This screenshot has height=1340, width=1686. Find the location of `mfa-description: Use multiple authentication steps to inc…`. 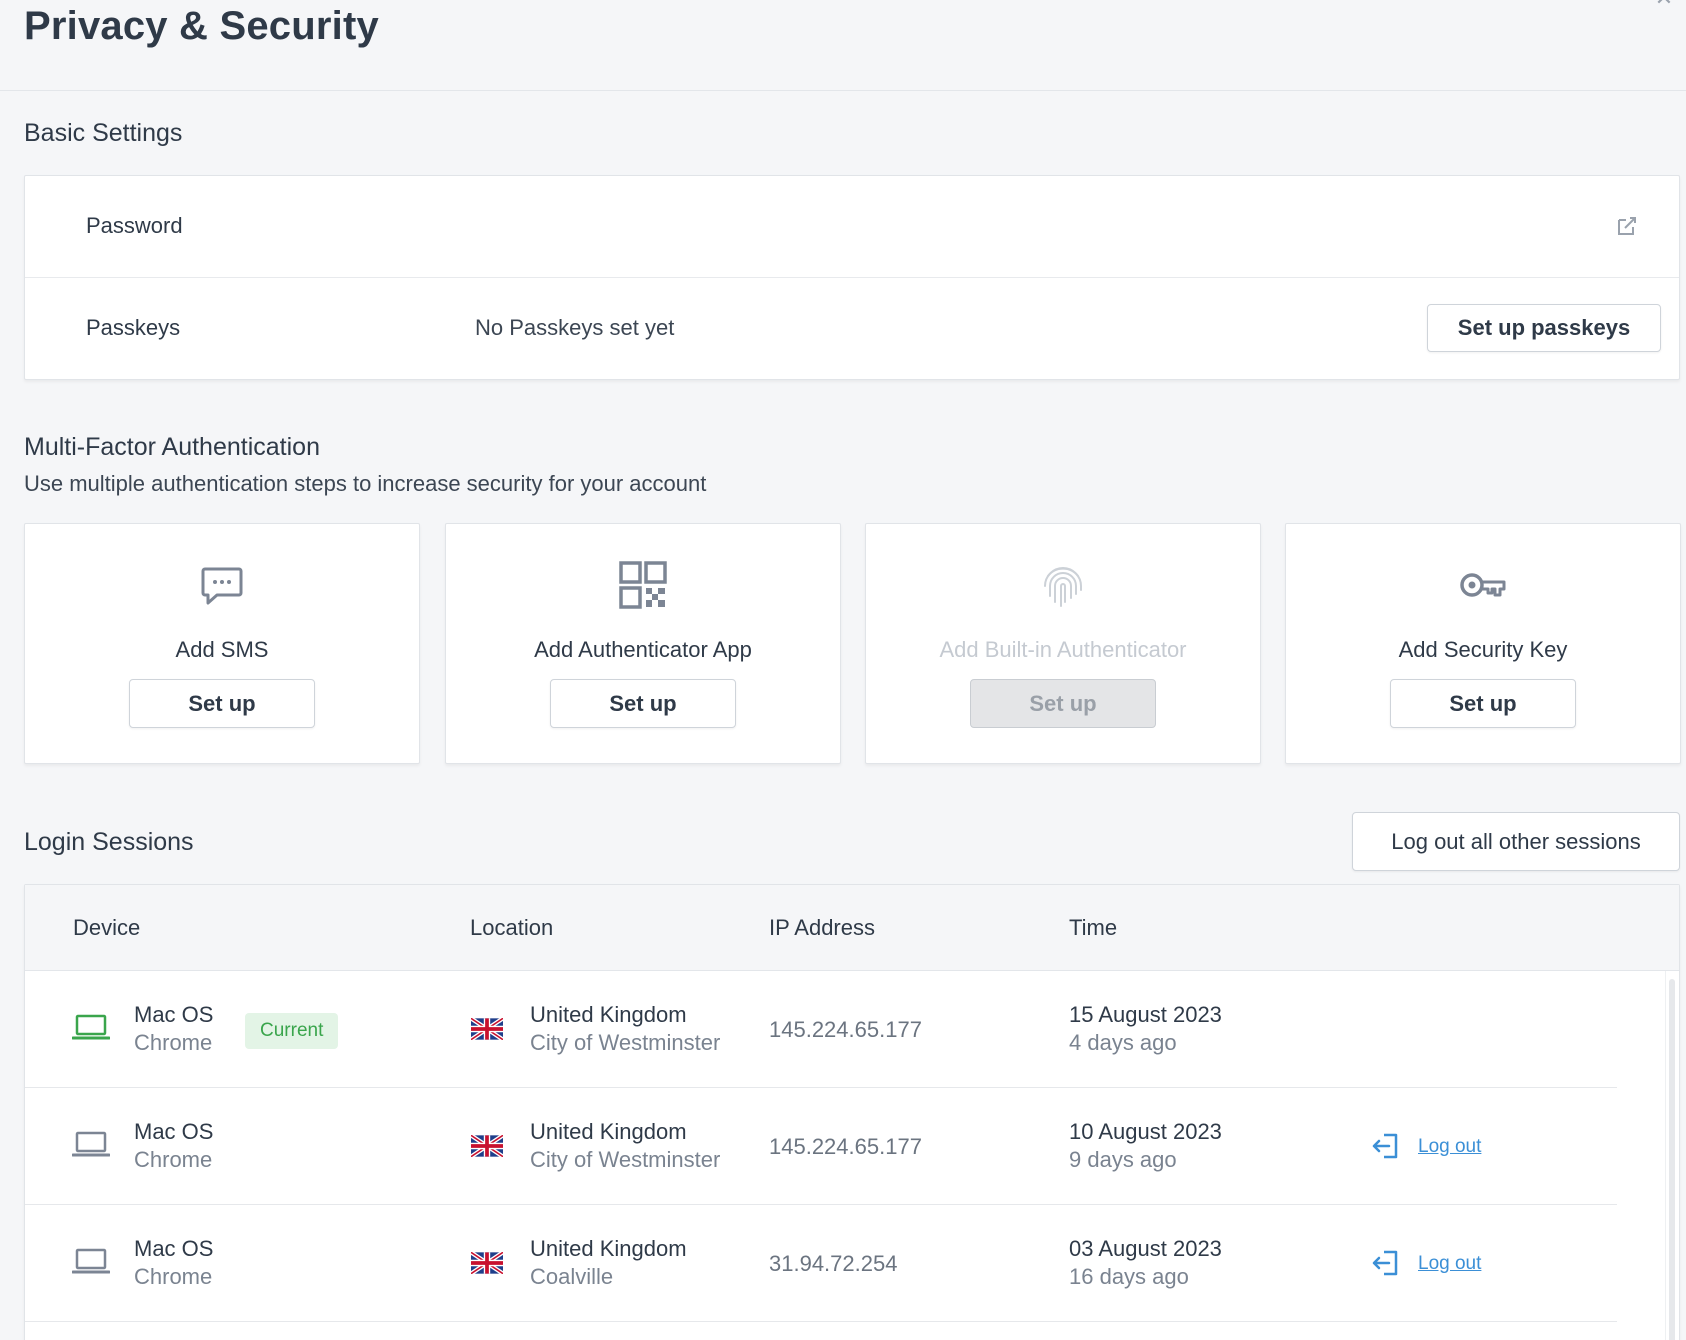

mfa-description: Use multiple authentication steps to inc… is located at coordinates (365, 483).